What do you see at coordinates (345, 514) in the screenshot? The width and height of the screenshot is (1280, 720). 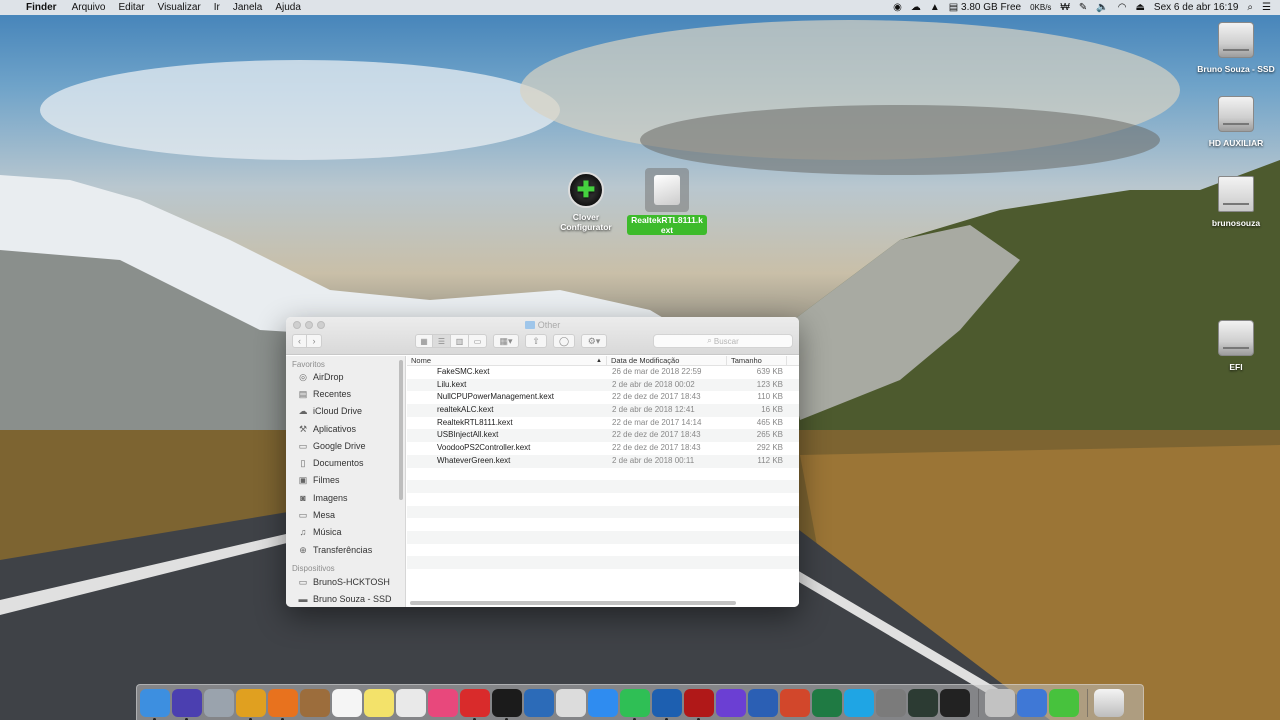 I see `sidebar-item-mesa: ▭ Mesa` at bounding box center [345, 514].